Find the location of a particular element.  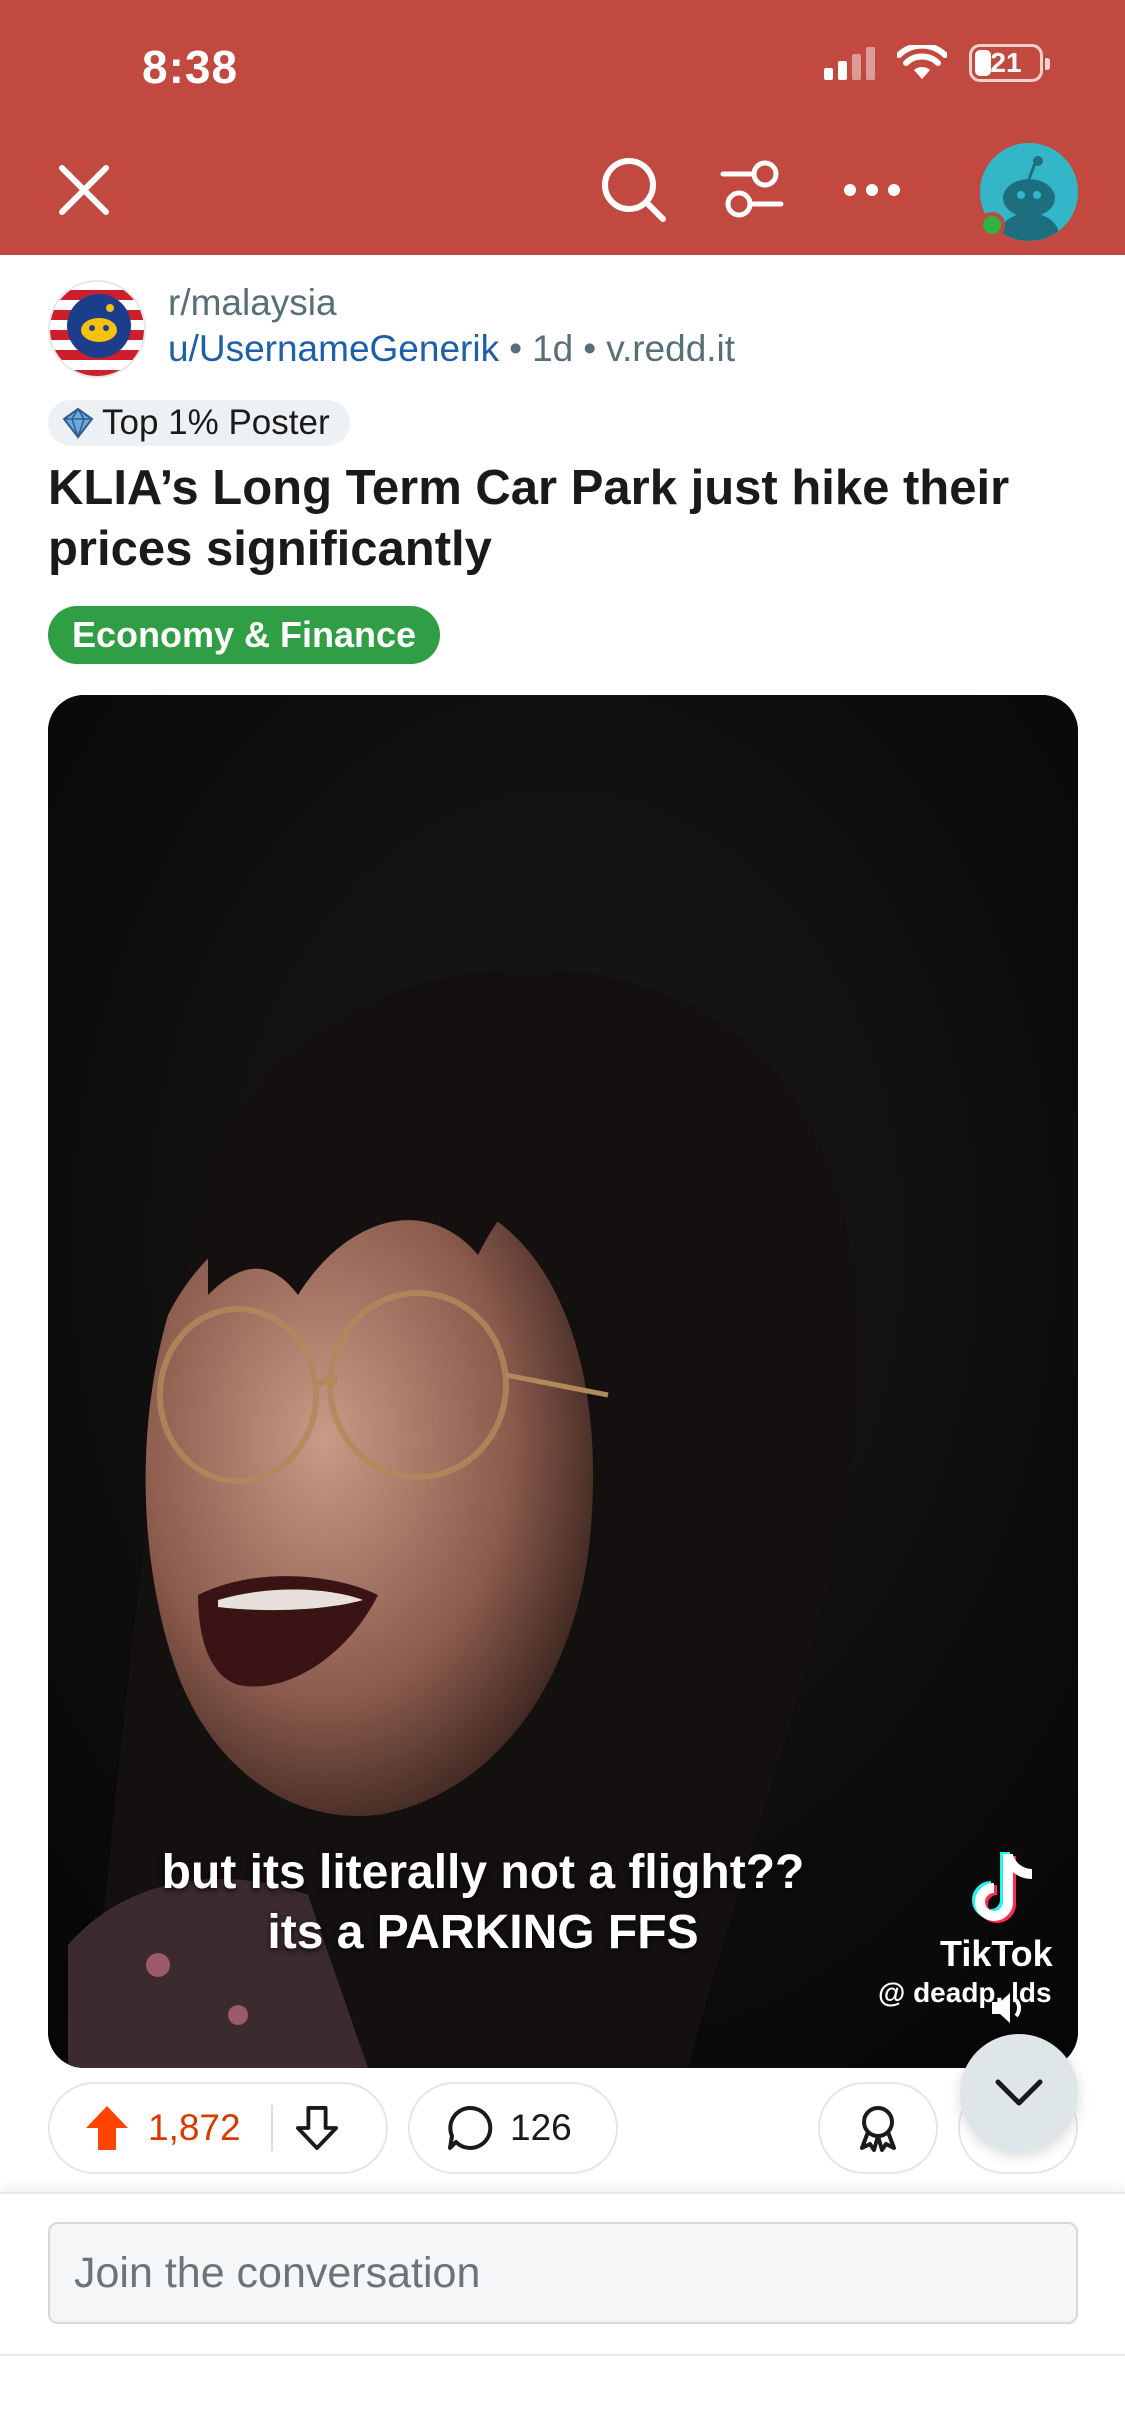

vote-control: 1,872 is located at coordinates (218, 2128).